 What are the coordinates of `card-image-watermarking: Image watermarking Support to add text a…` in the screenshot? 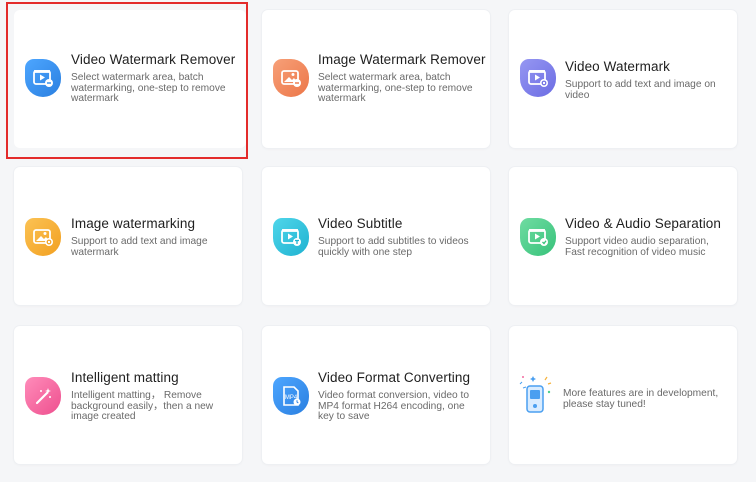 It's located at (128, 236).